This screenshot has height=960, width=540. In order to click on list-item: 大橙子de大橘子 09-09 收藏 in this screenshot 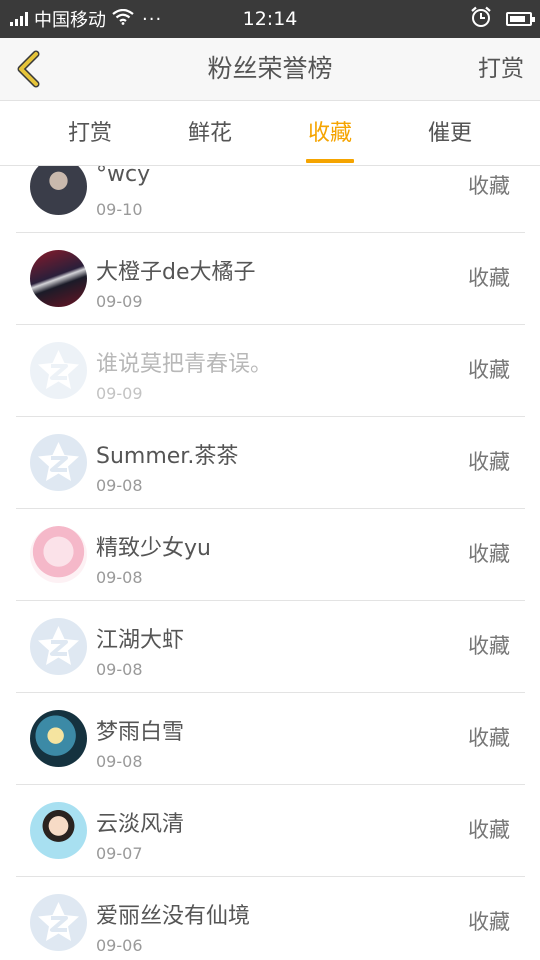, I will do `click(270, 279)`.